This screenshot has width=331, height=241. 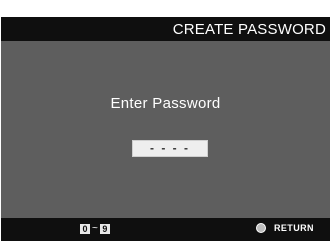 What do you see at coordinates (165, 103) in the screenshot?
I see `password-prompt: Enter Password` at bounding box center [165, 103].